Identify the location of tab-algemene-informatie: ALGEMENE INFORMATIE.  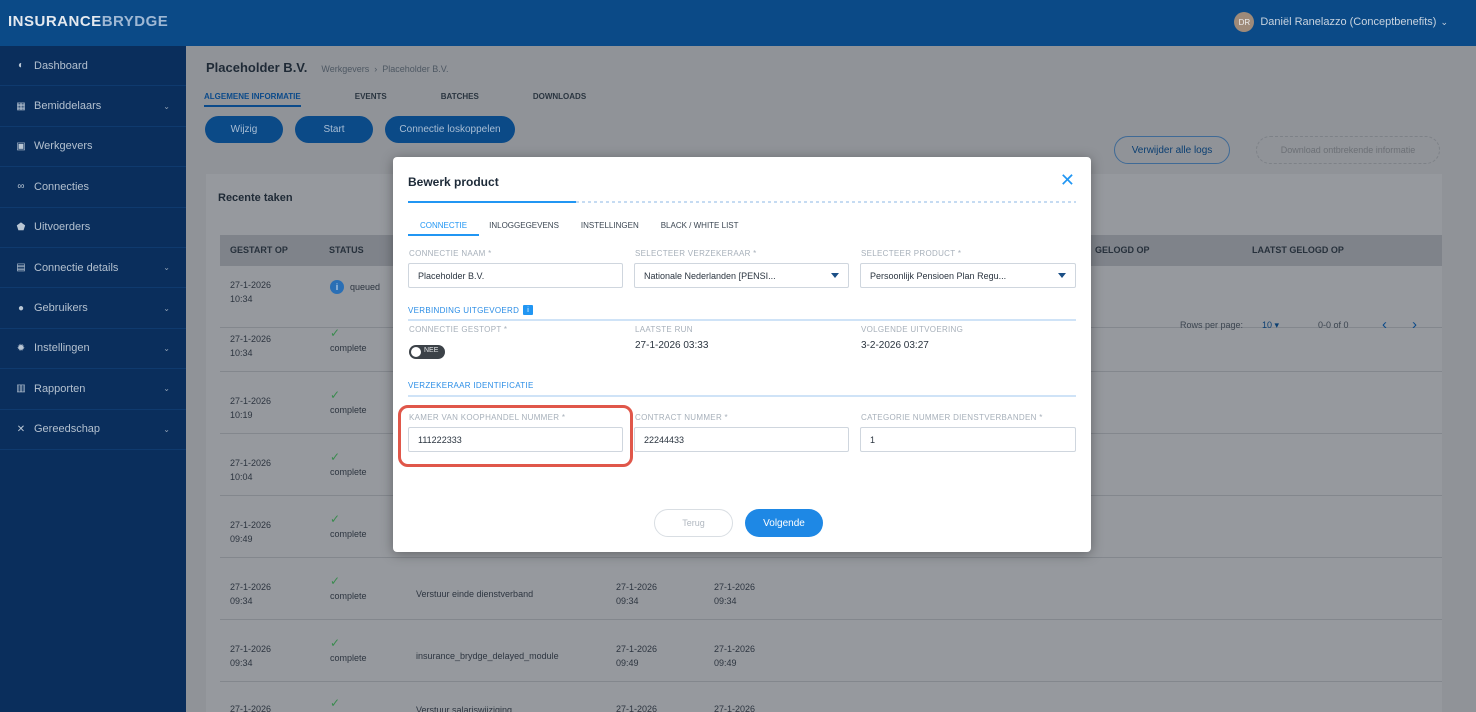
(252, 99).